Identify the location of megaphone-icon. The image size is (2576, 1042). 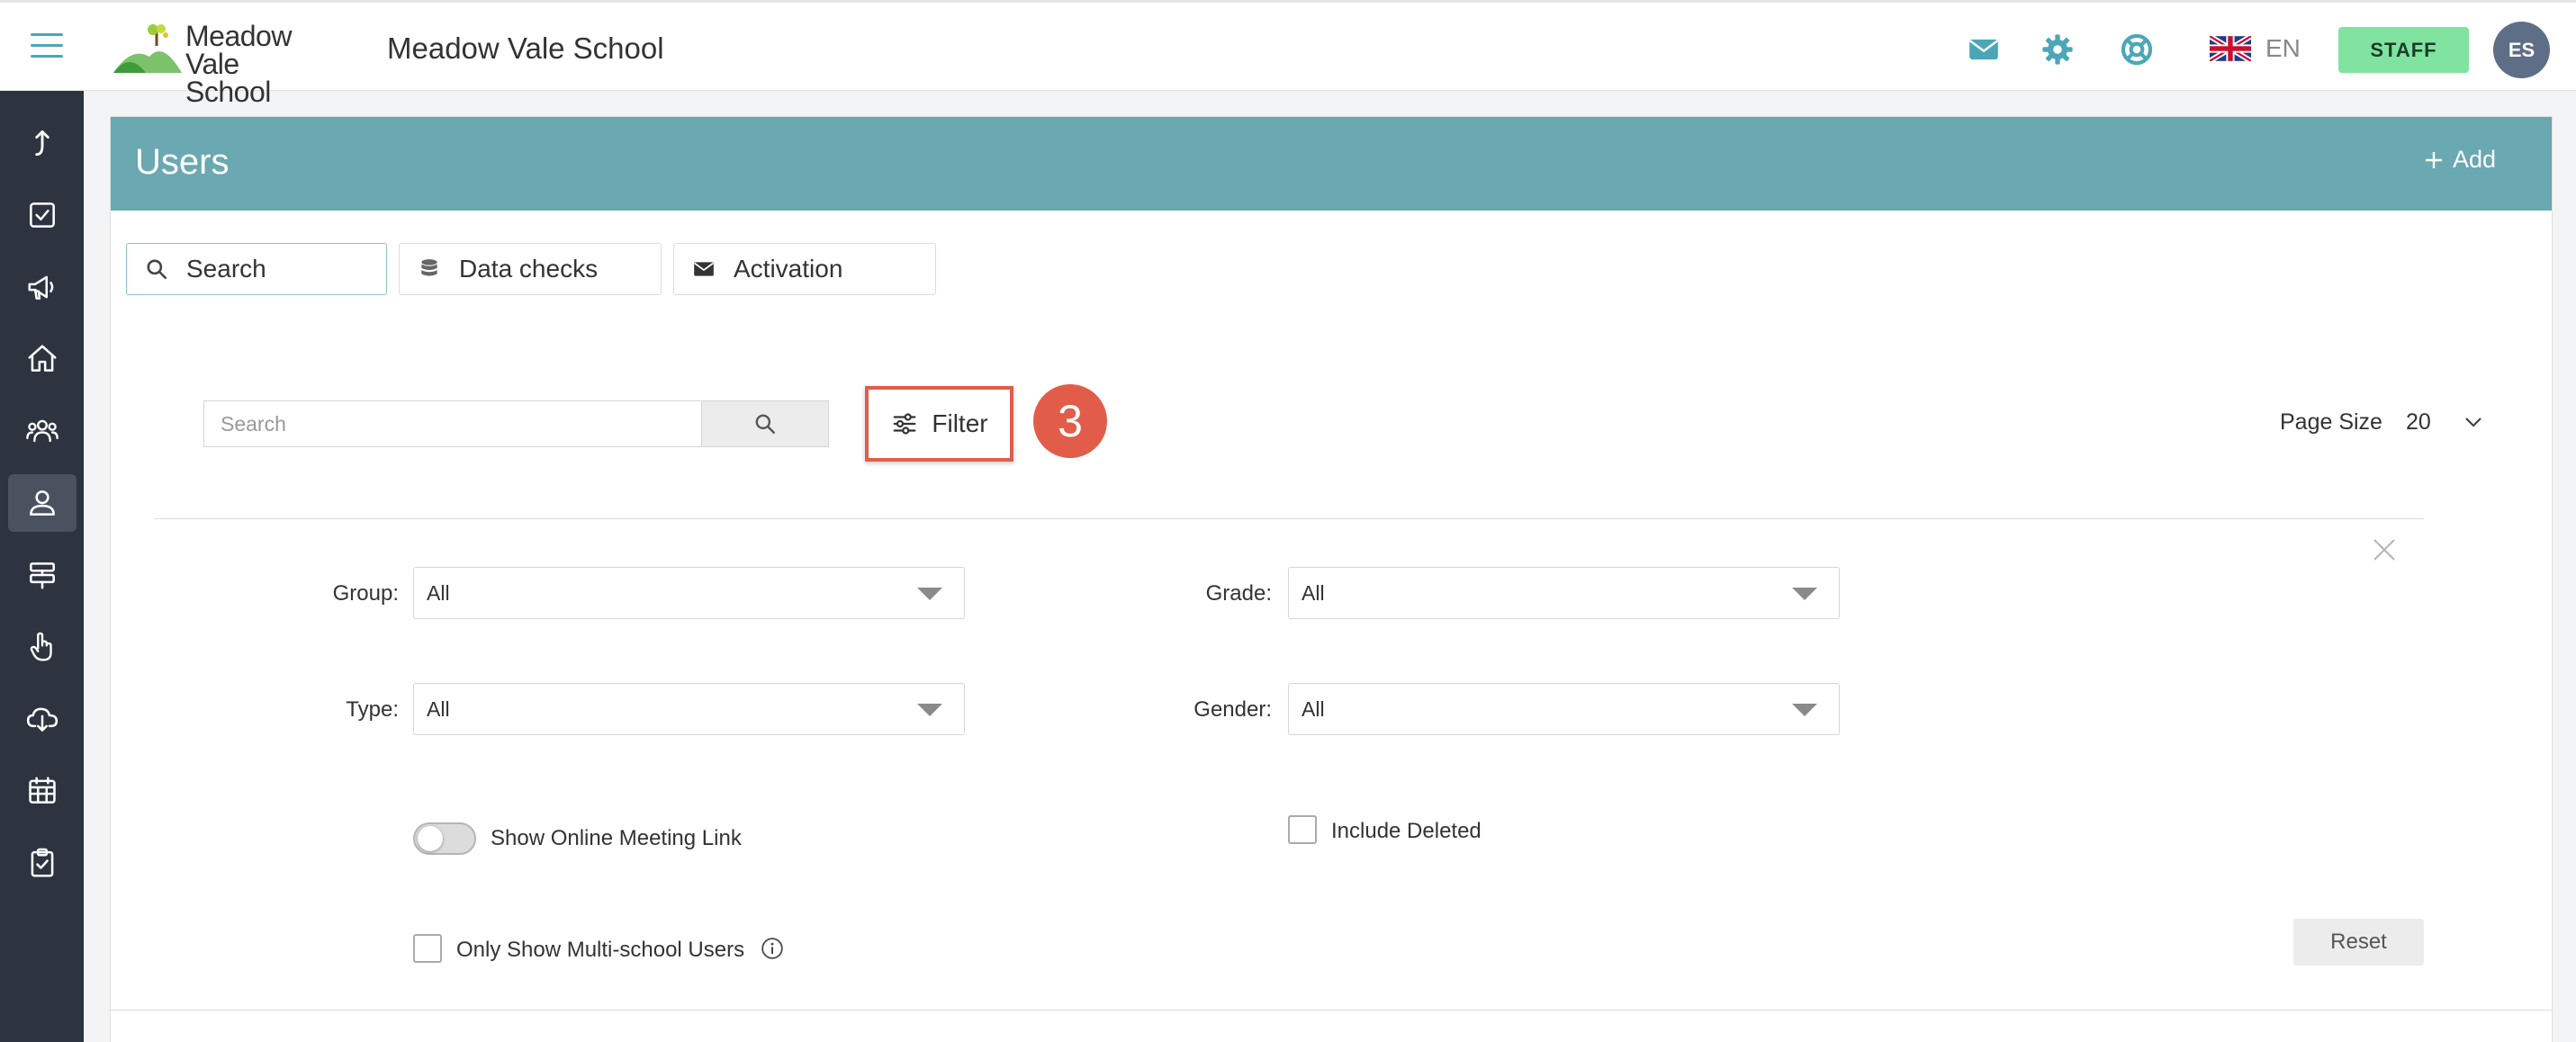
(41, 287).